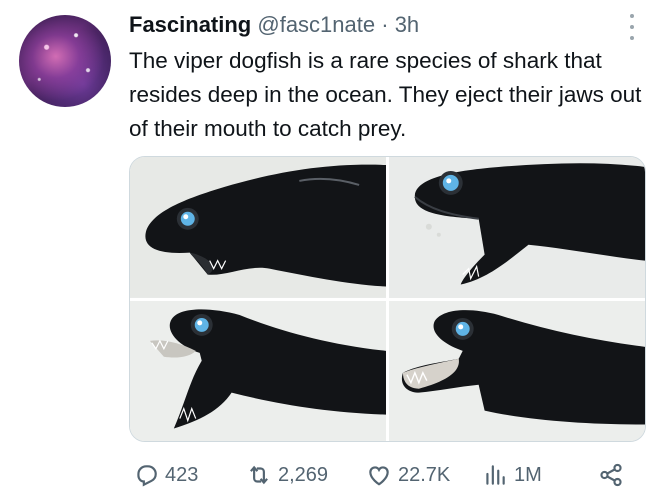 The height and width of the screenshot is (500, 667). Describe the element at coordinates (147, 476) in the screenshot. I see `reply-icon` at that location.